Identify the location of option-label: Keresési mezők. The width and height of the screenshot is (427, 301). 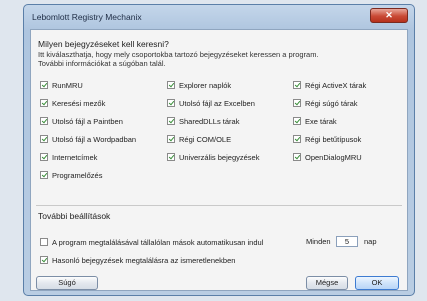
(79, 103).